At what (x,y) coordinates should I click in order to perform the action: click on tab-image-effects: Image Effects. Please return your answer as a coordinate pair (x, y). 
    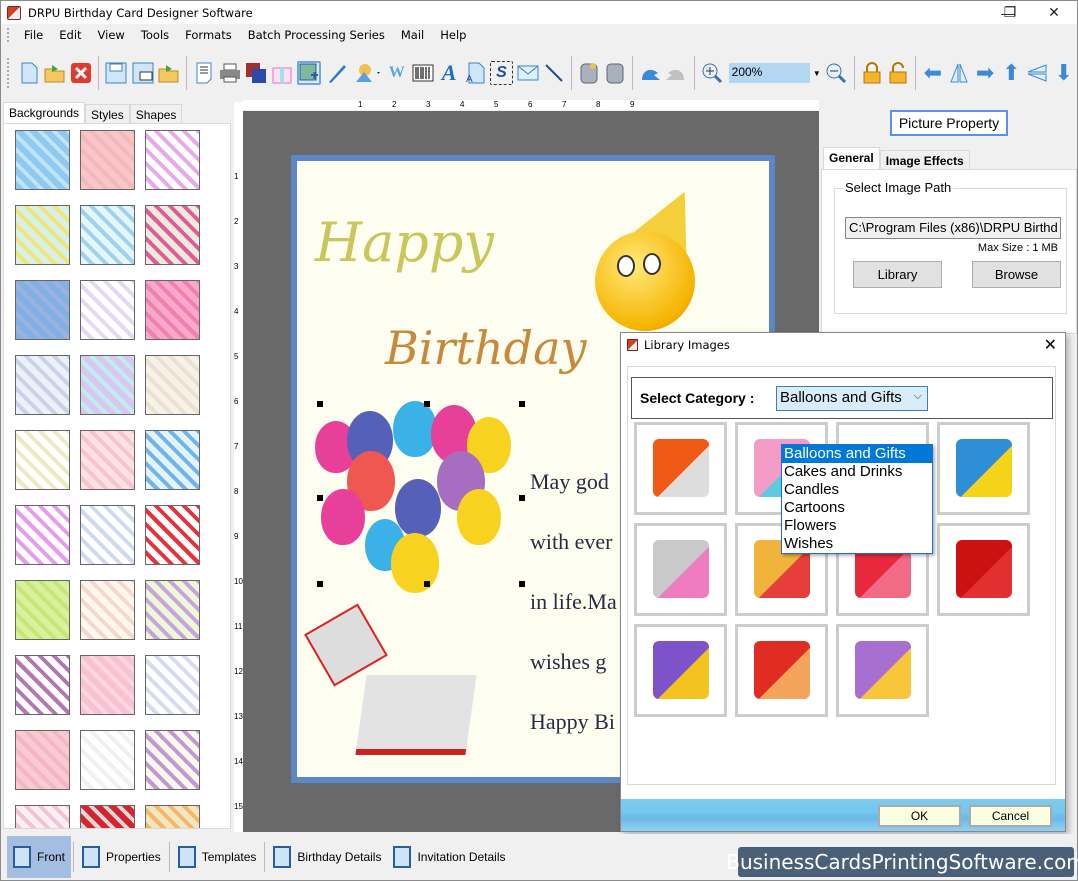
    Looking at the image, I should click on (924, 160).